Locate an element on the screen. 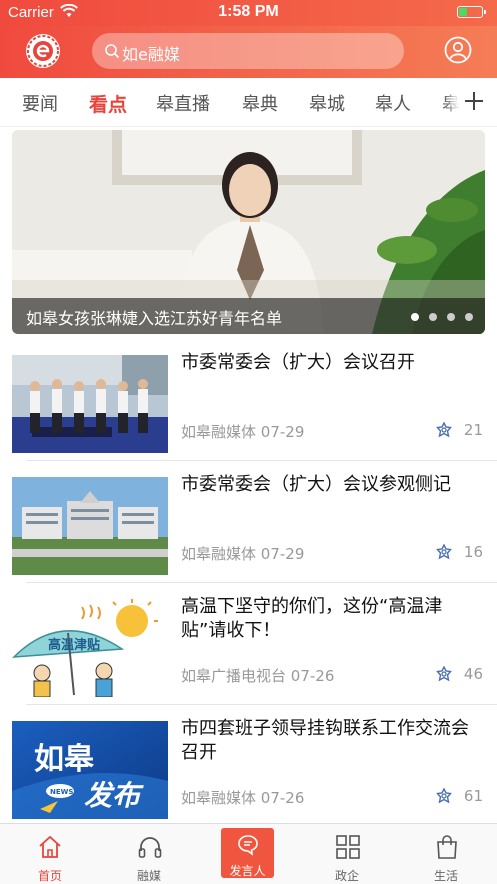 The width and height of the screenshot is (497, 884). likes-count: 21 is located at coordinates (473, 430).